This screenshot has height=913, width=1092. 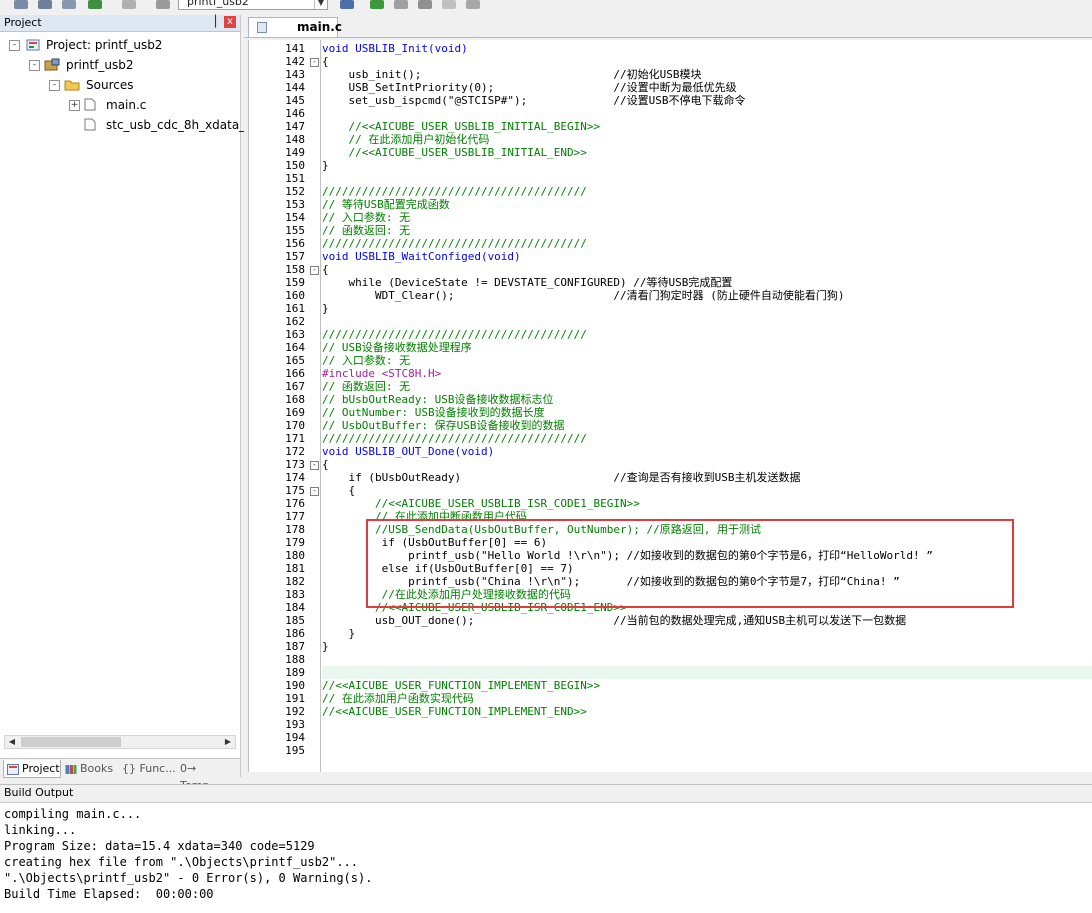 I want to click on tree-item-main-c: + main.c, so click(x=120, y=105).